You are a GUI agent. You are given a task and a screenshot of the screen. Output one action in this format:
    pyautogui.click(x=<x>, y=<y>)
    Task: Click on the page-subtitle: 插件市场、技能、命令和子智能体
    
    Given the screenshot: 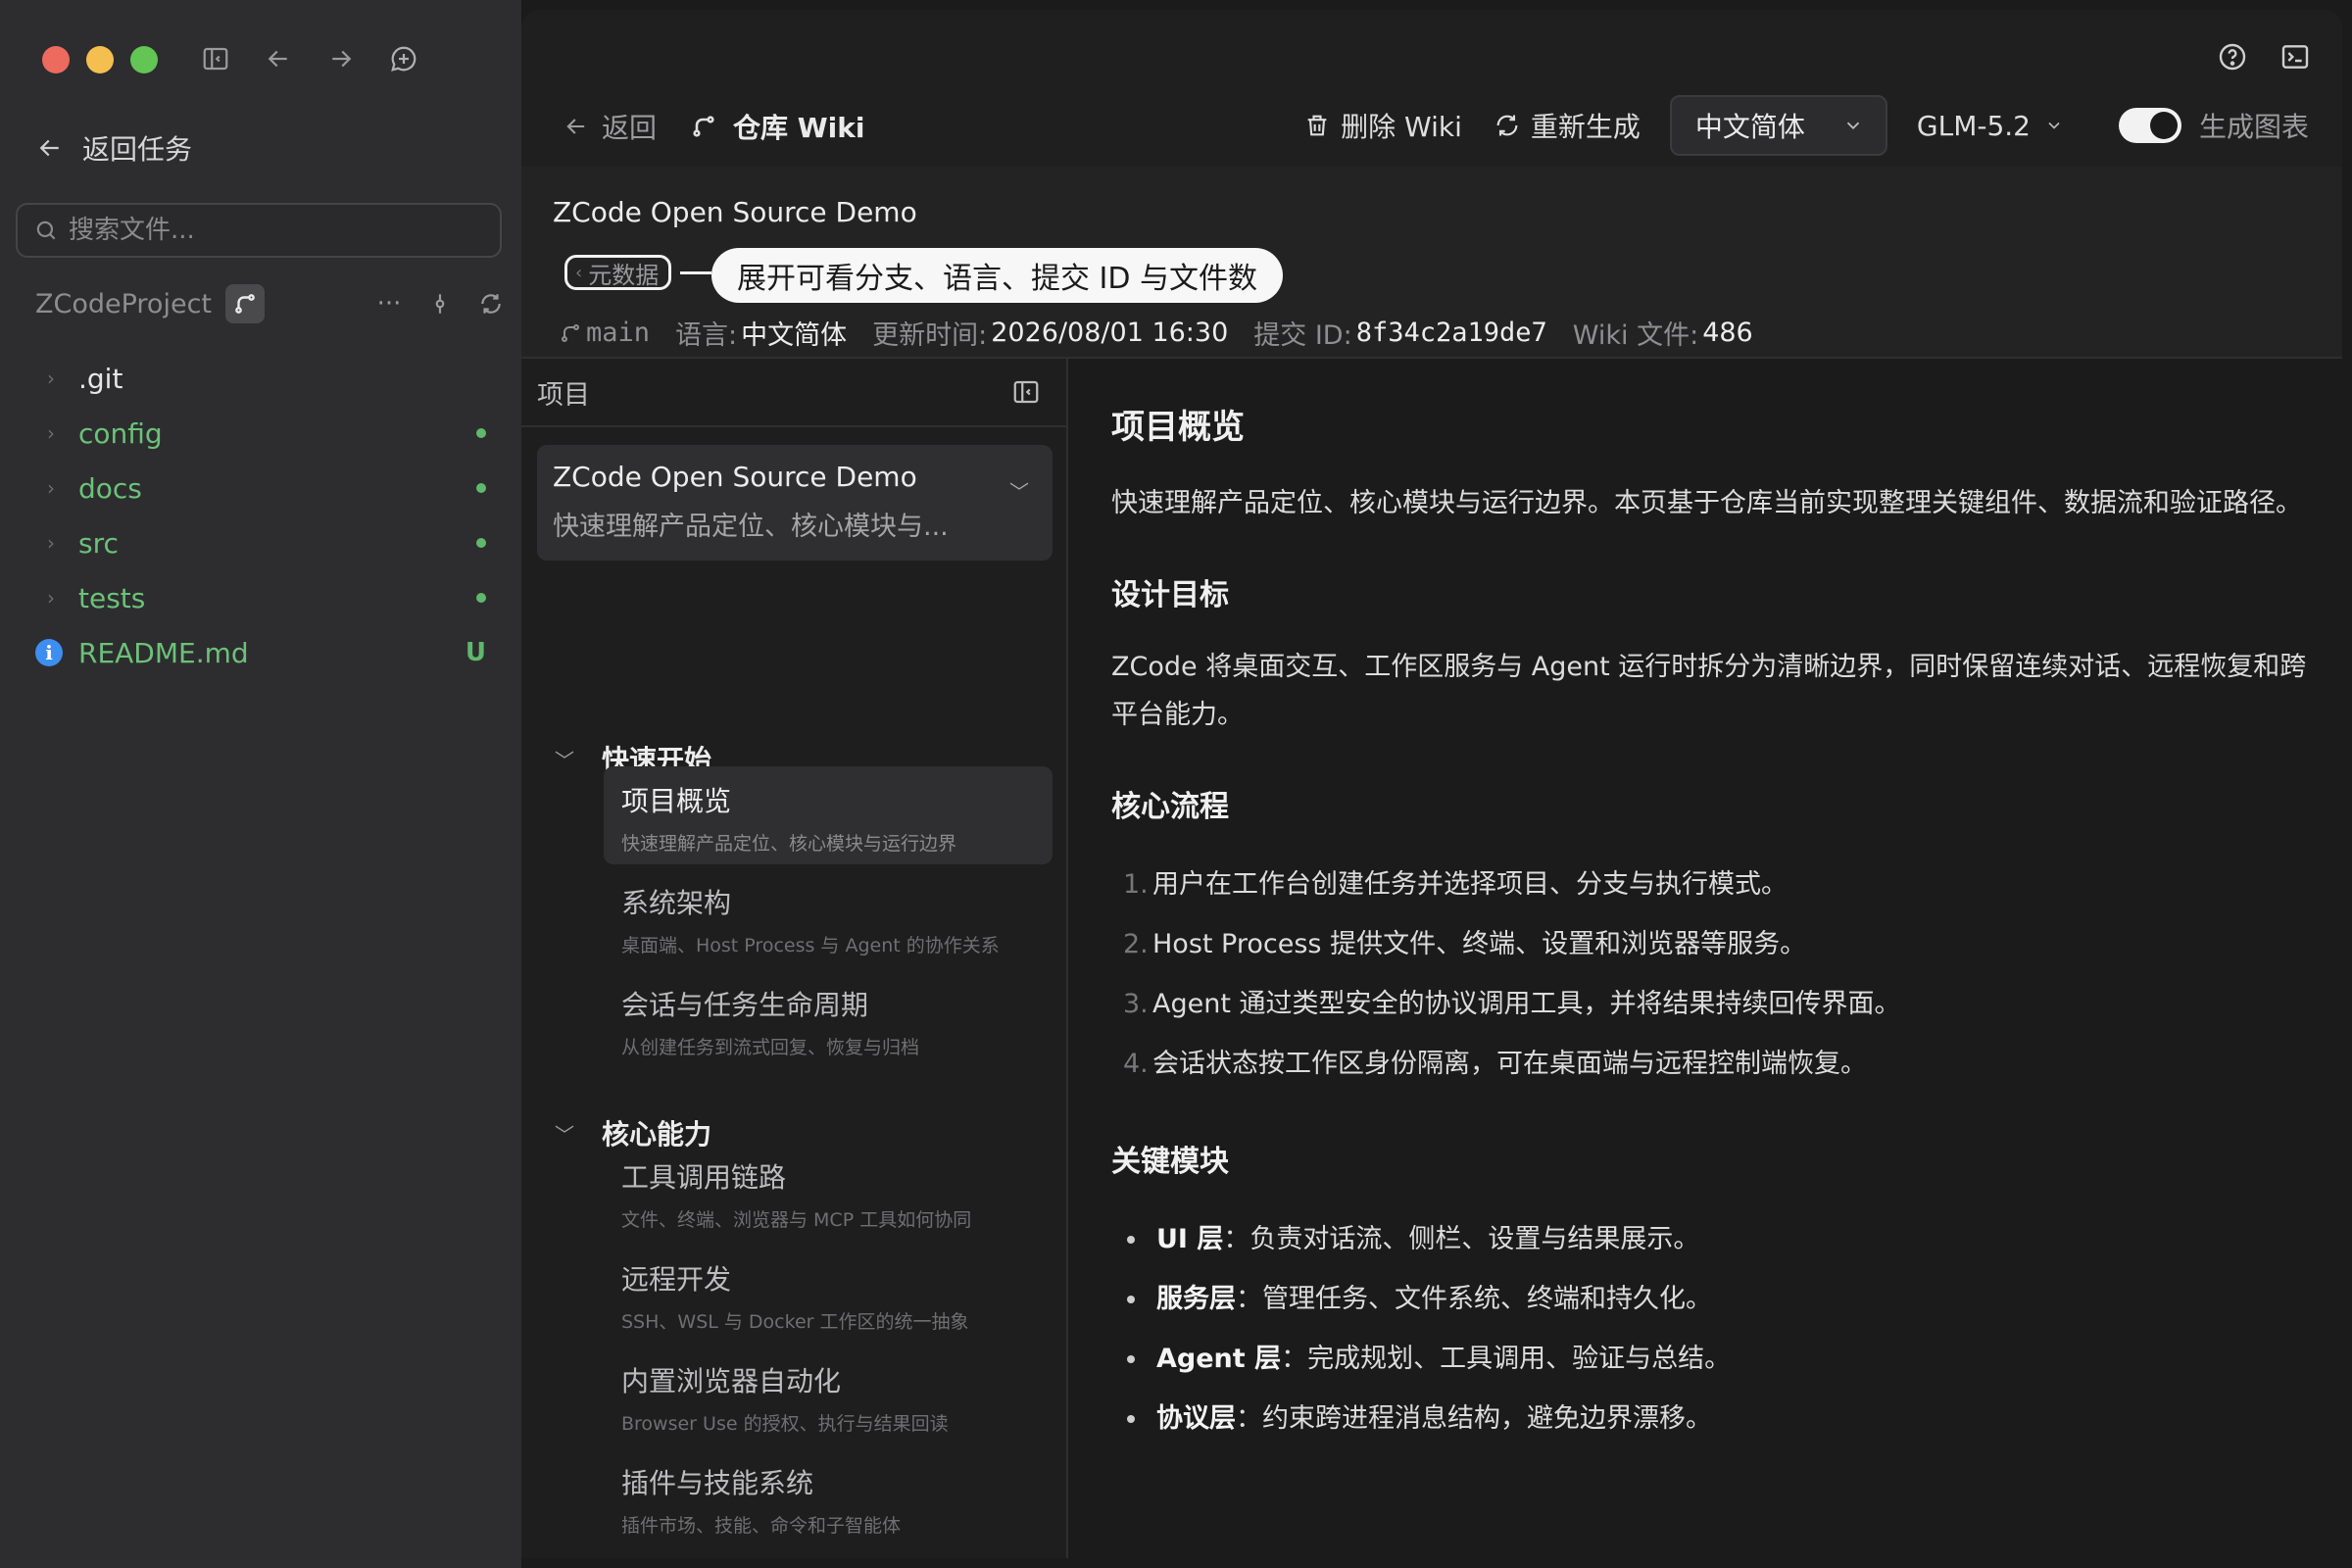 What is the action you would take?
    pyautogui.click(x=761, y=1526)
    